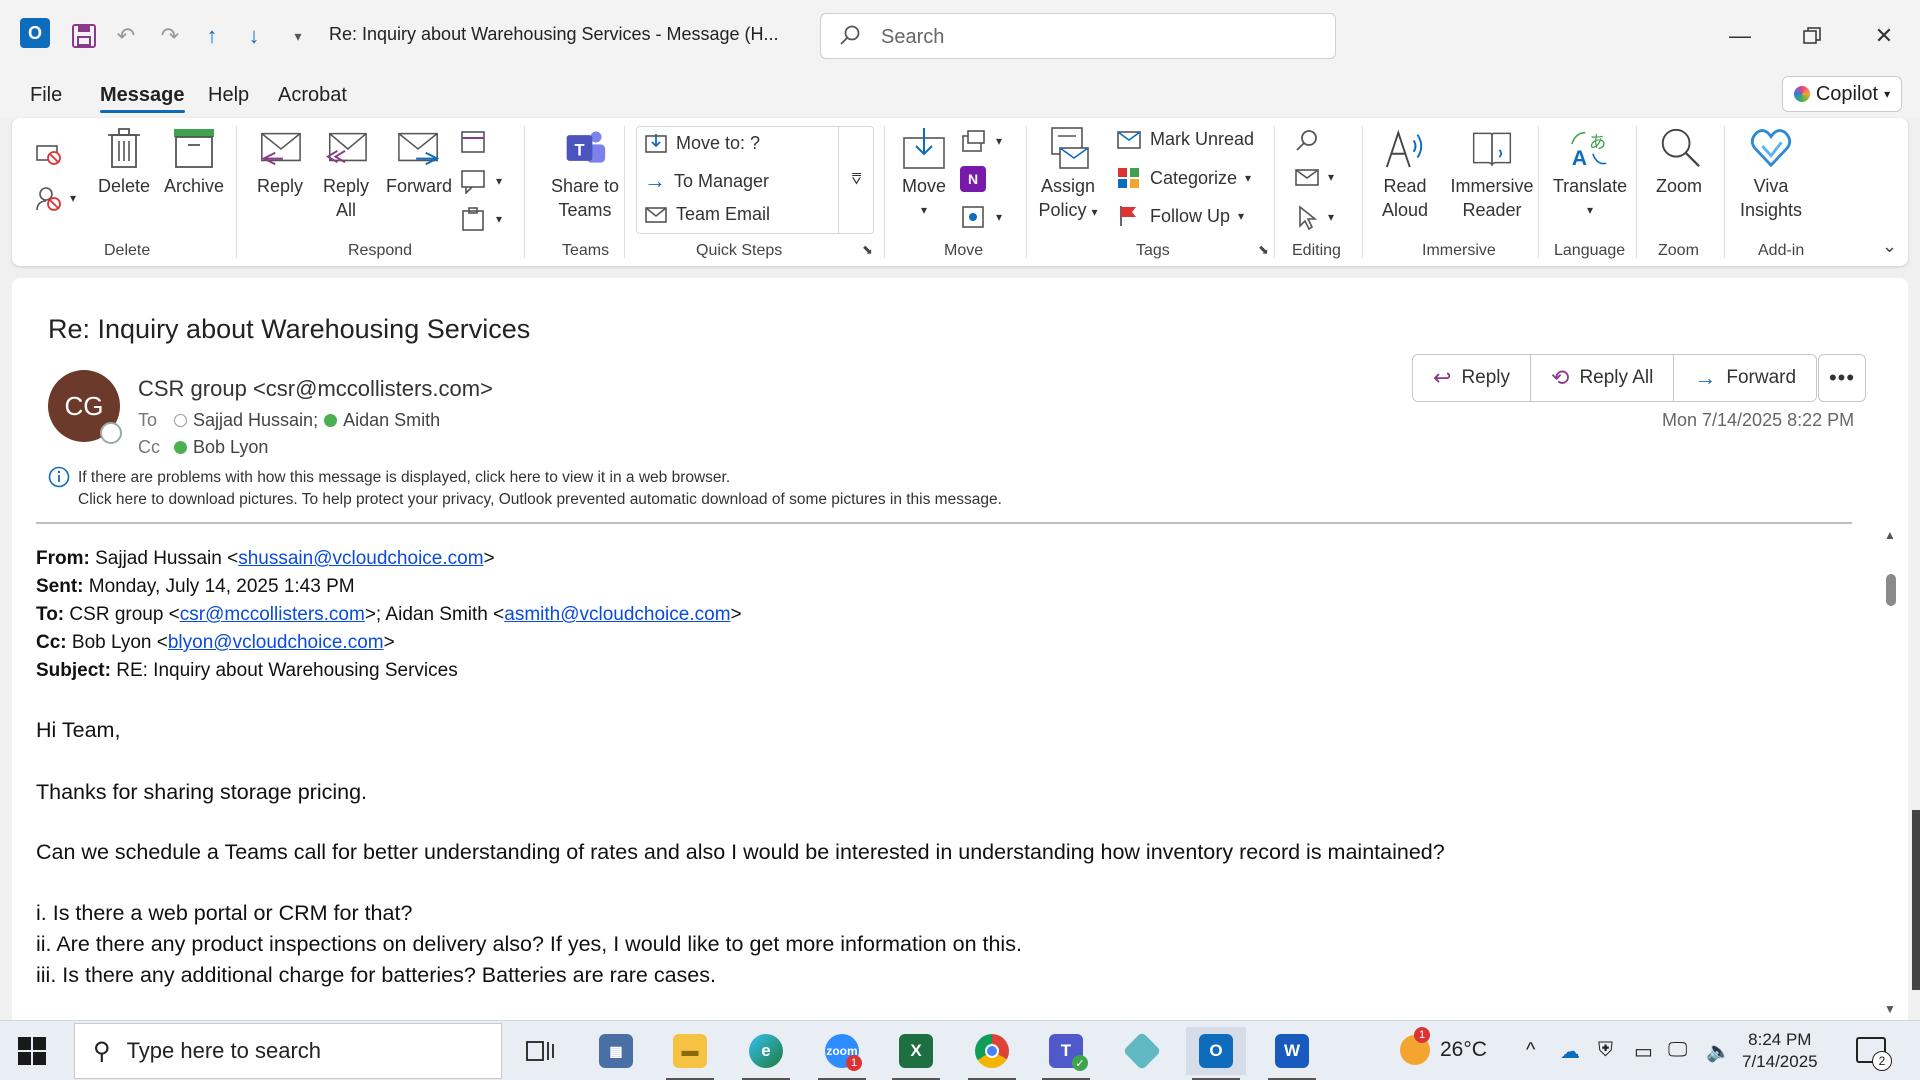 The height and width of the screenshot is (1080, 1920). What do you see at coordinates (126, 36) in the screenshot?
I see `undo-icon: ↶` at bounding box center [126, 36].